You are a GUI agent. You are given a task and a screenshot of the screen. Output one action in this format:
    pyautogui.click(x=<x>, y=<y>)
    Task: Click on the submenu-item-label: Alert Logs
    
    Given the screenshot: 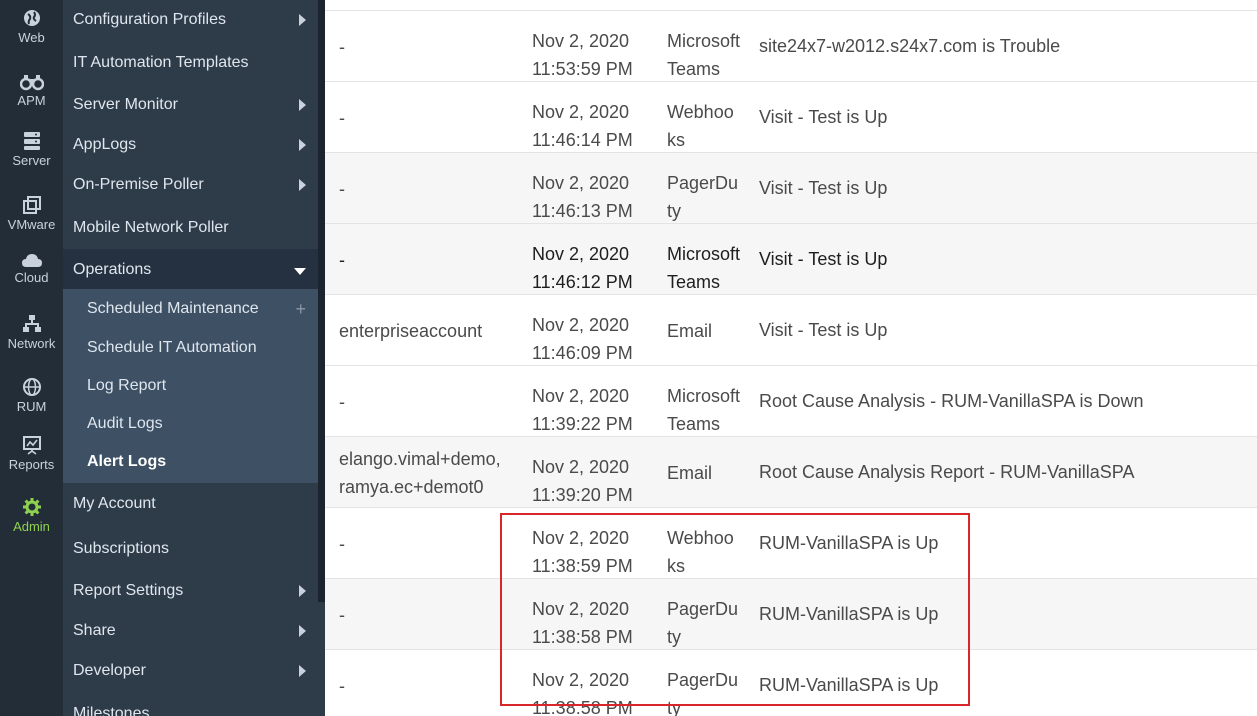 What is the action you would take?
    pyautogui.click(x=127, y=461)
    